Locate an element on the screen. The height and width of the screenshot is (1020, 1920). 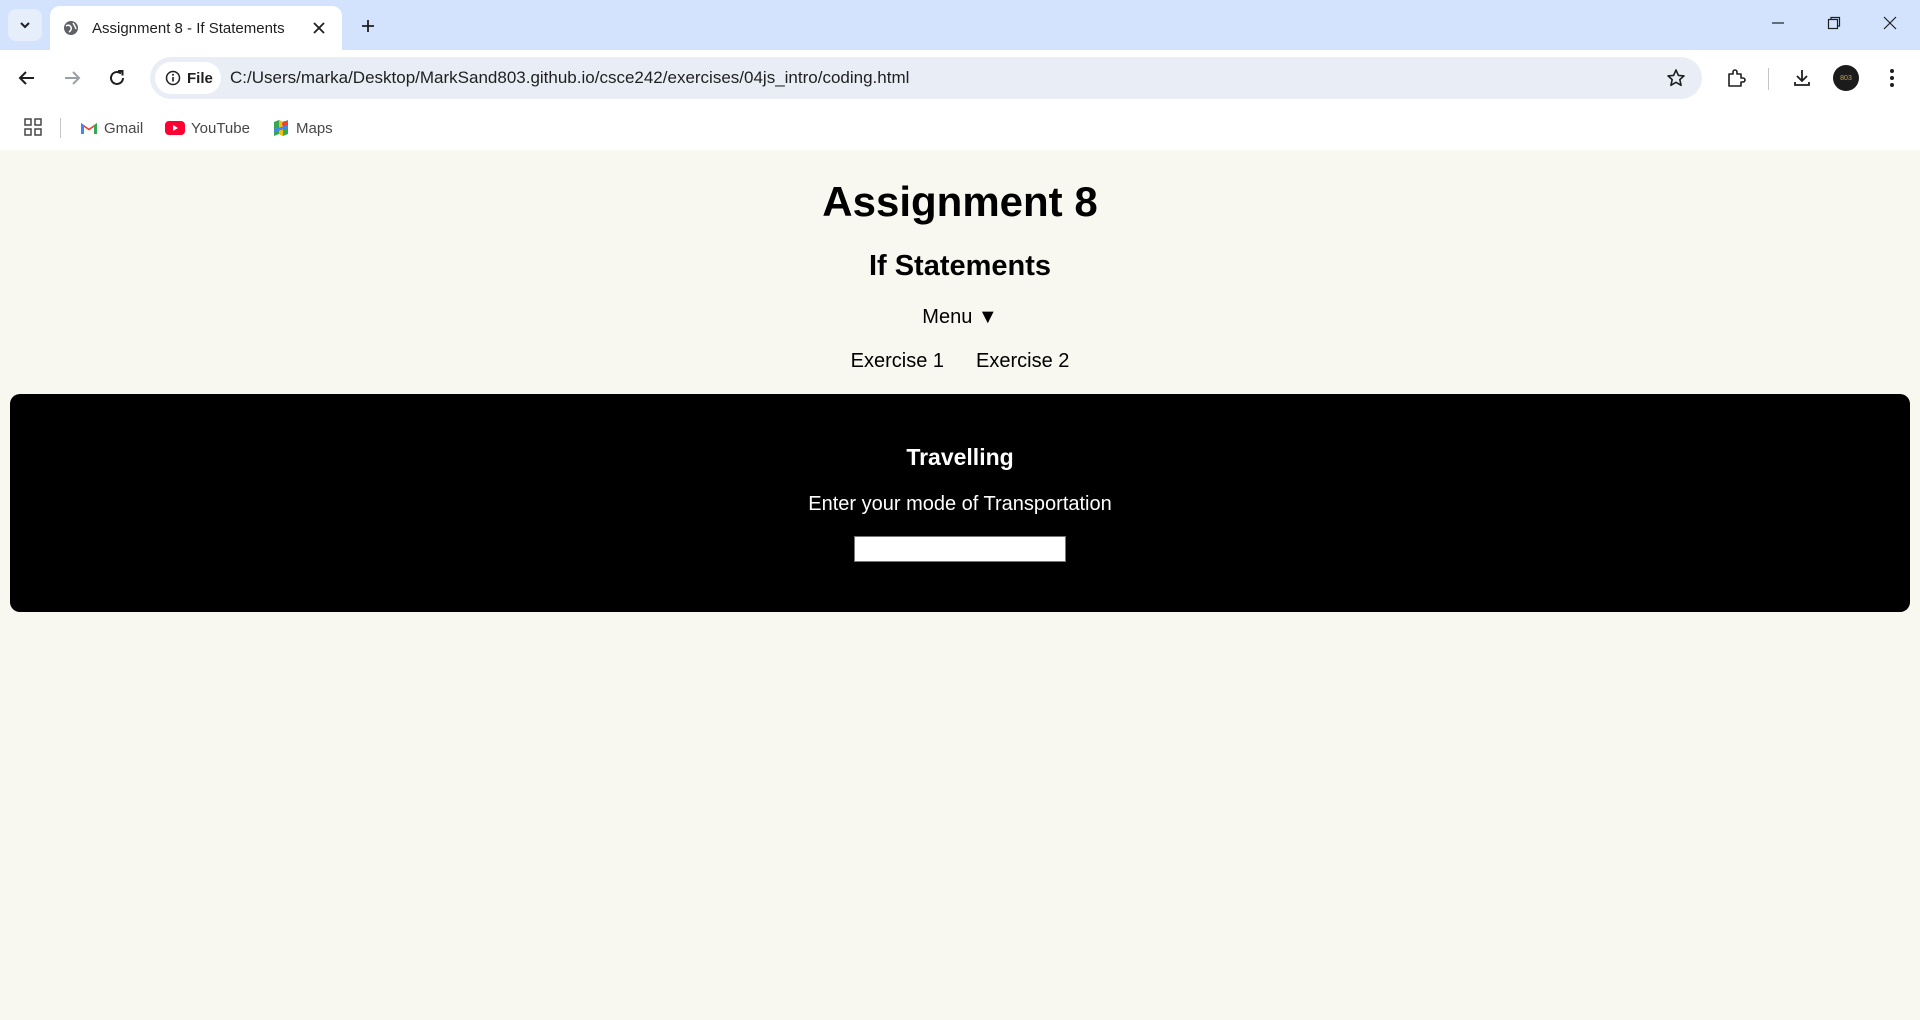
gmail-icon is located at coordinates (89, 128).